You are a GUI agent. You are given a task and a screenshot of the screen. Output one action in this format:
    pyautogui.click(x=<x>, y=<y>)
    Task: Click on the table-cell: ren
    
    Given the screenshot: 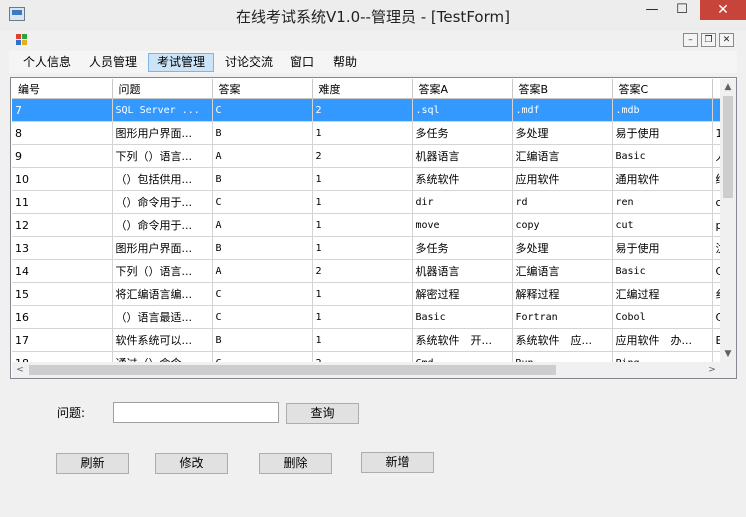 What is the action you would take?
    pyautogui.click(x=662, y=202)
    